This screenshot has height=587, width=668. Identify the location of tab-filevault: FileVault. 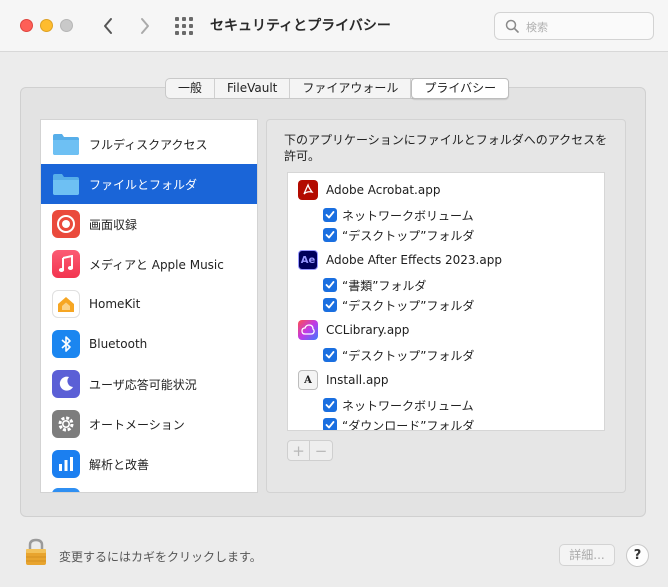
(253, 88).